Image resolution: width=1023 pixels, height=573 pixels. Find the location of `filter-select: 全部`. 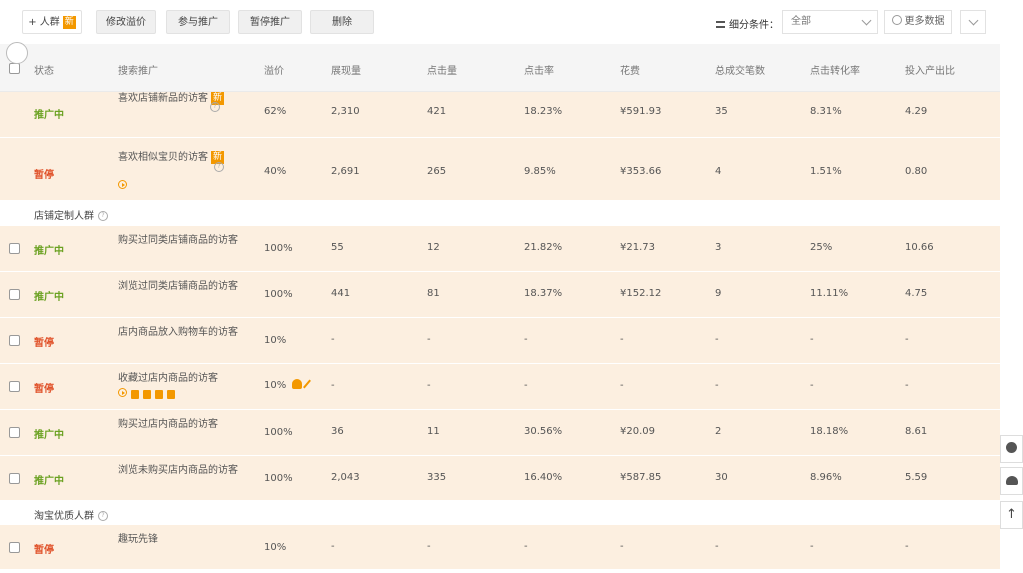

filter-select: 全部 is located at coordinates (830, 22).